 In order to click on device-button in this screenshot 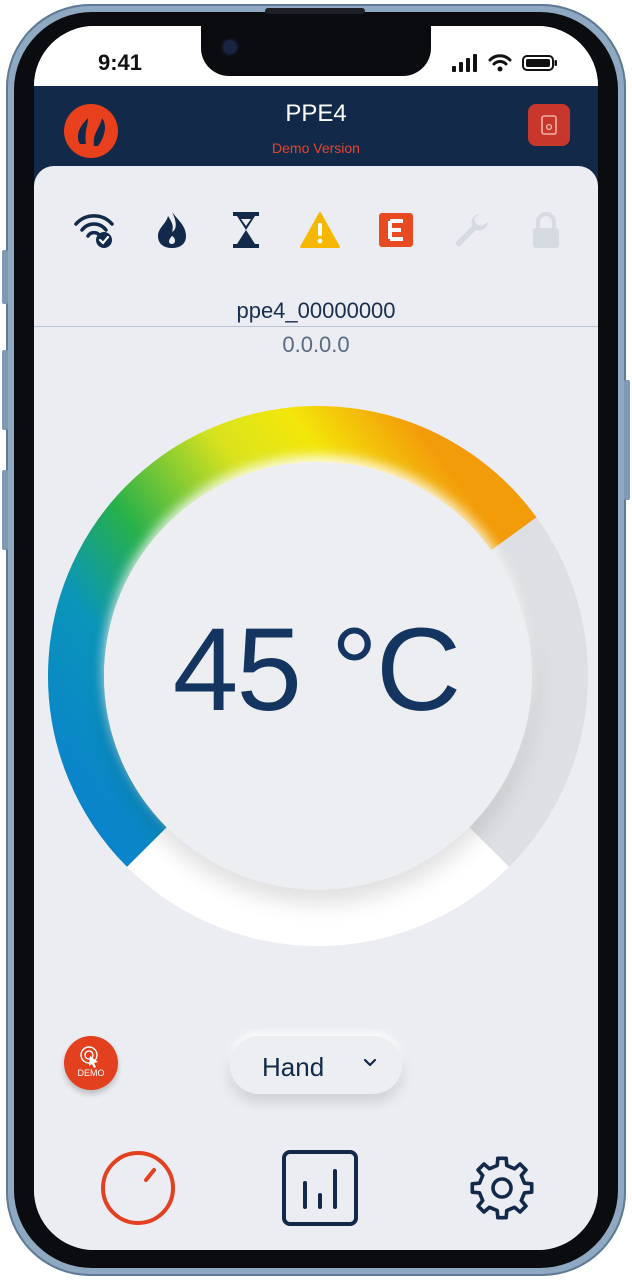, I will do `click(549, 125)`.